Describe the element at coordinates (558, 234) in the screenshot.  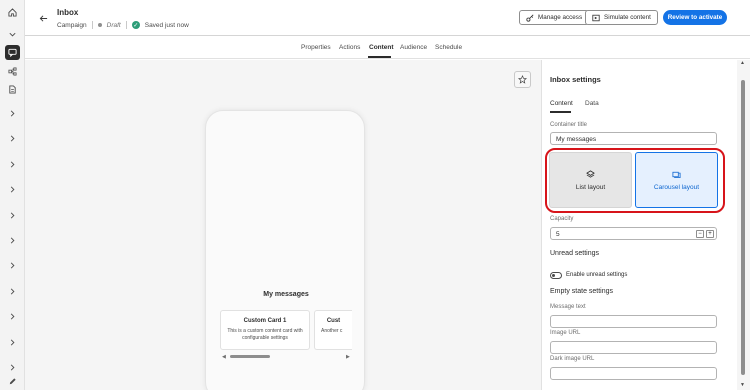
I see `capacity-value: 5` at that location.